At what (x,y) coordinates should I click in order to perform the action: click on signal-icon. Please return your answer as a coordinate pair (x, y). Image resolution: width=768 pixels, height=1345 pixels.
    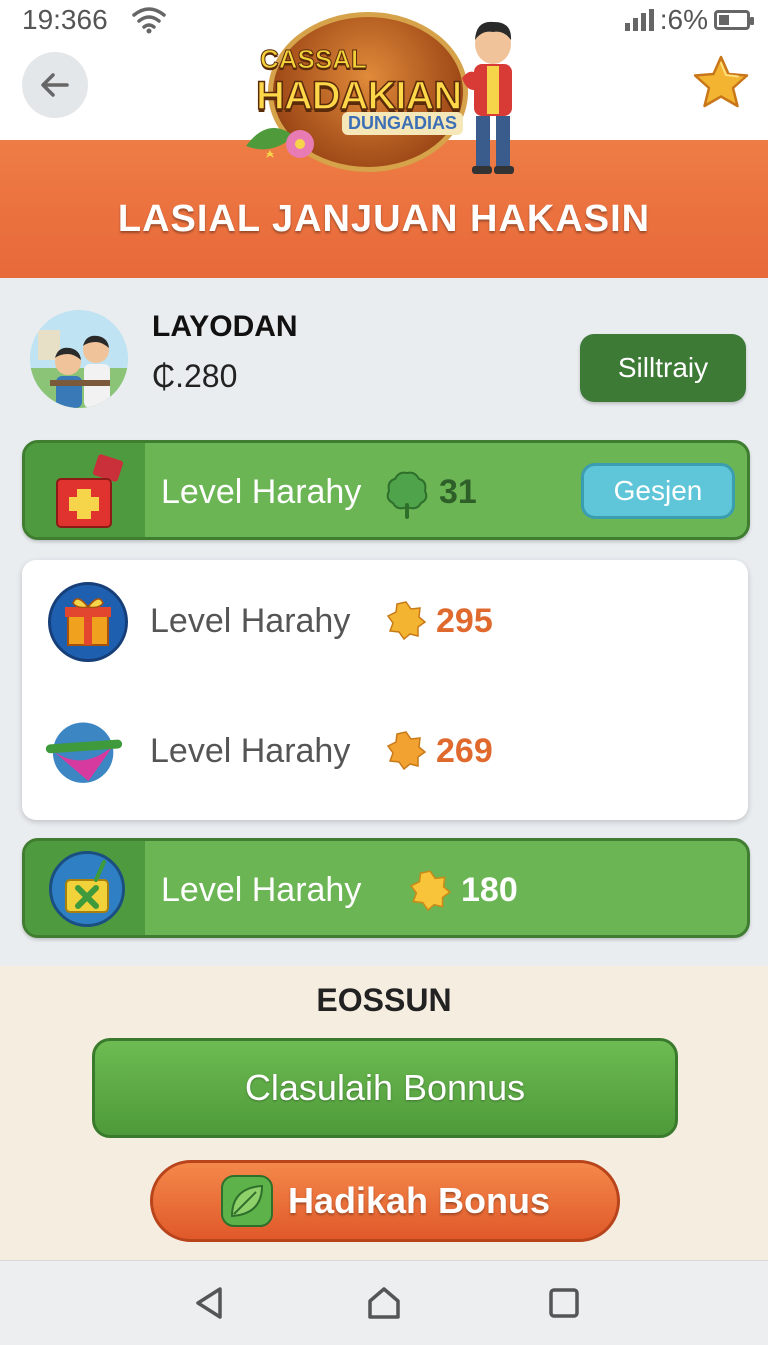
    Looking at the image, I should click on (639, 20).